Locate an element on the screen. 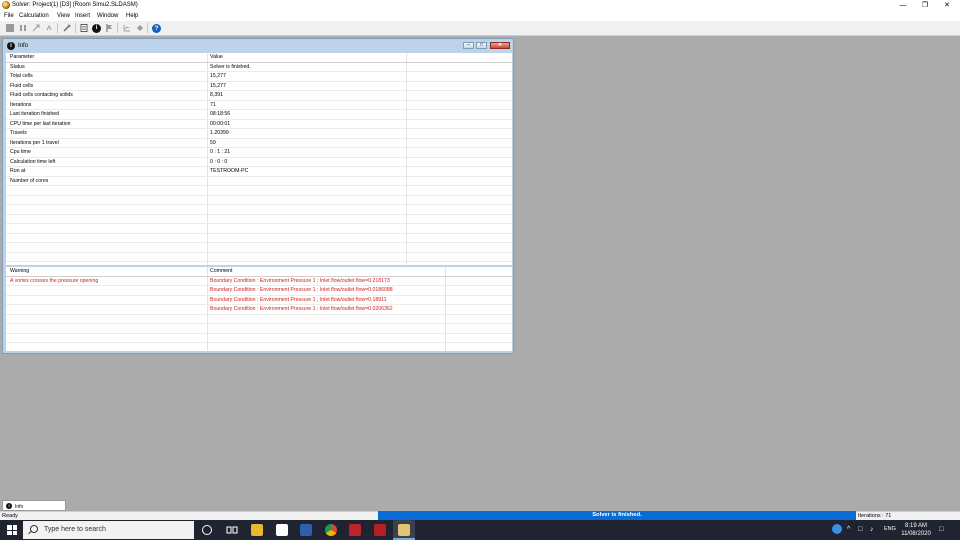 This screenshot has height=540, width=960. close-button: ✕ is located at coordinates (947, 5).